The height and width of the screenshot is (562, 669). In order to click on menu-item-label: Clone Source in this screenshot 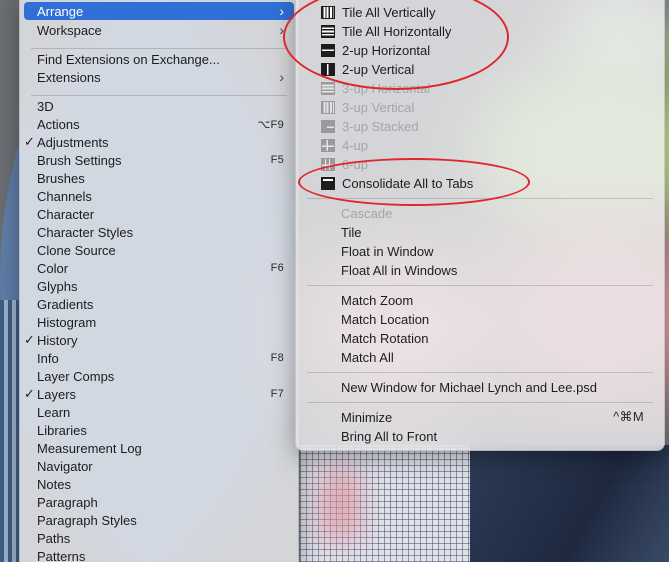, I will do `click(76, 250)`.